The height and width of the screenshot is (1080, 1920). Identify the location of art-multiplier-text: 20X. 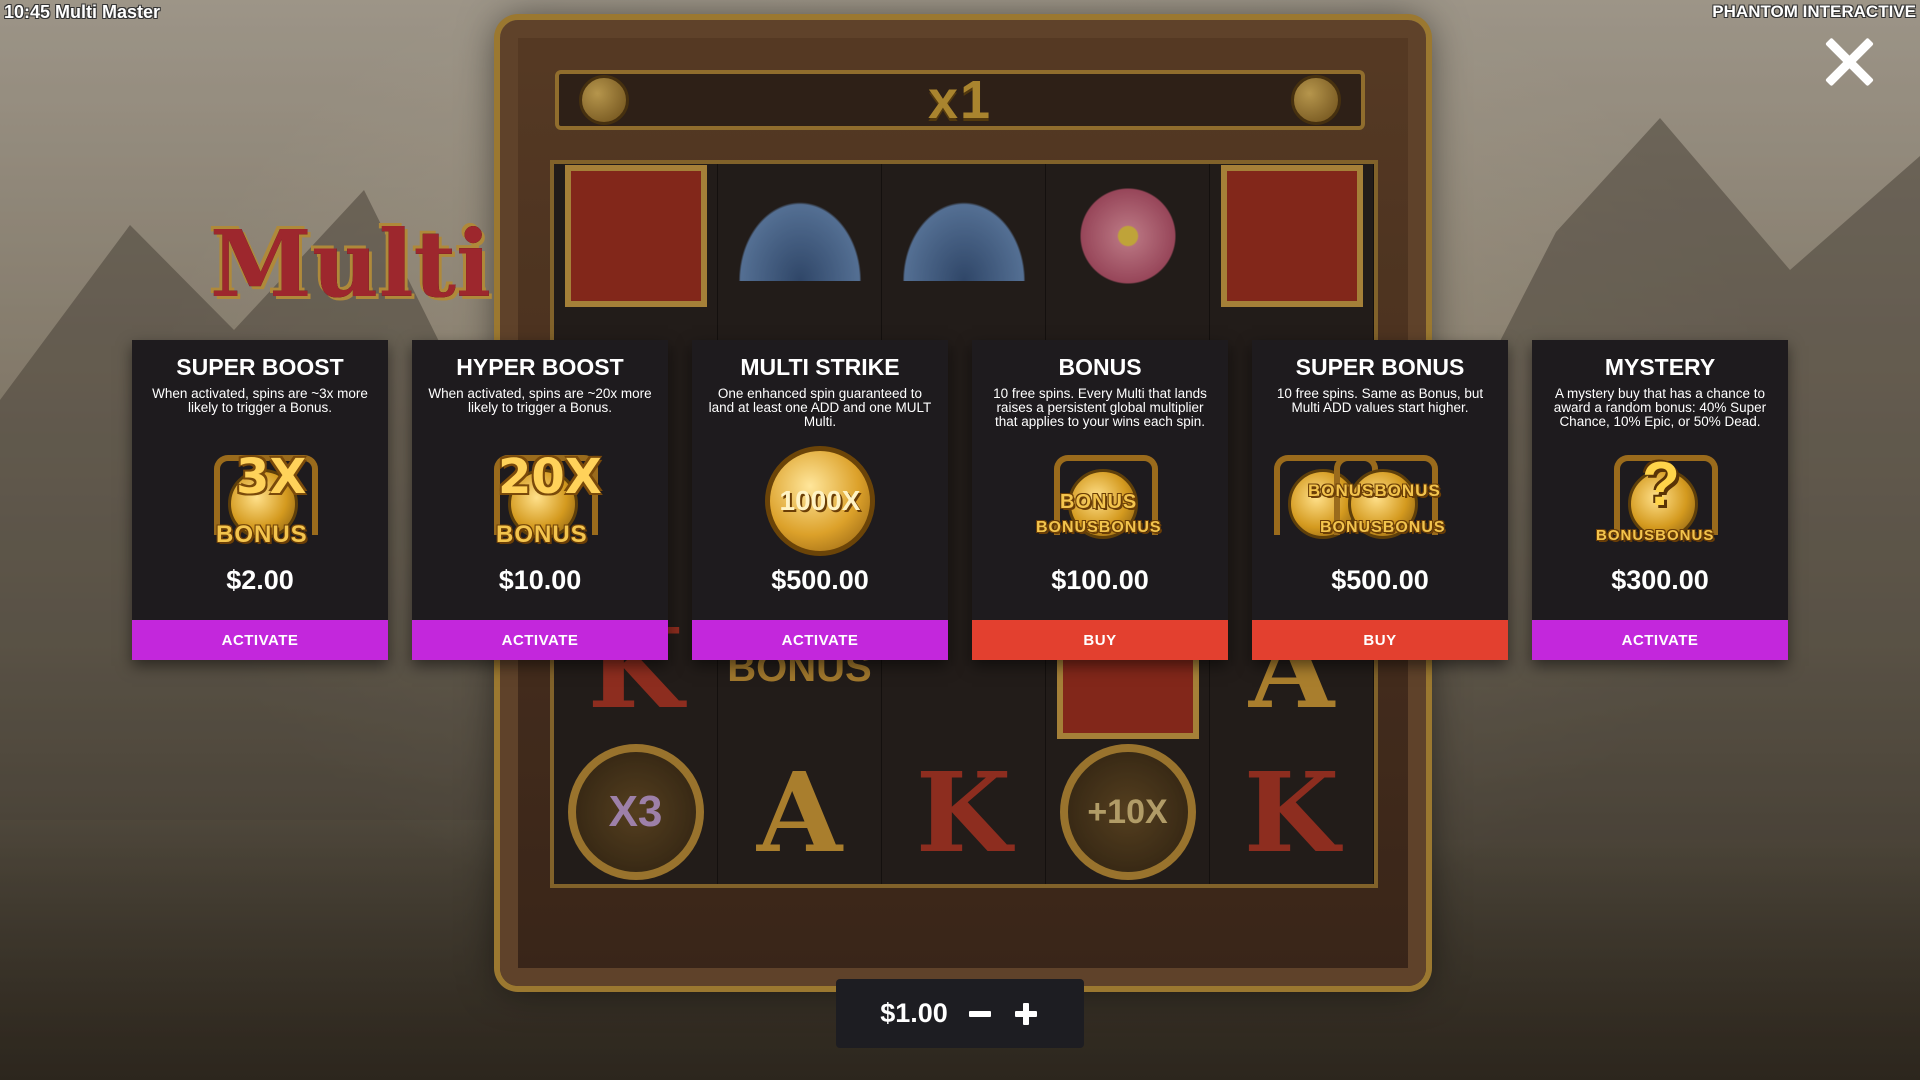
(550, 477).